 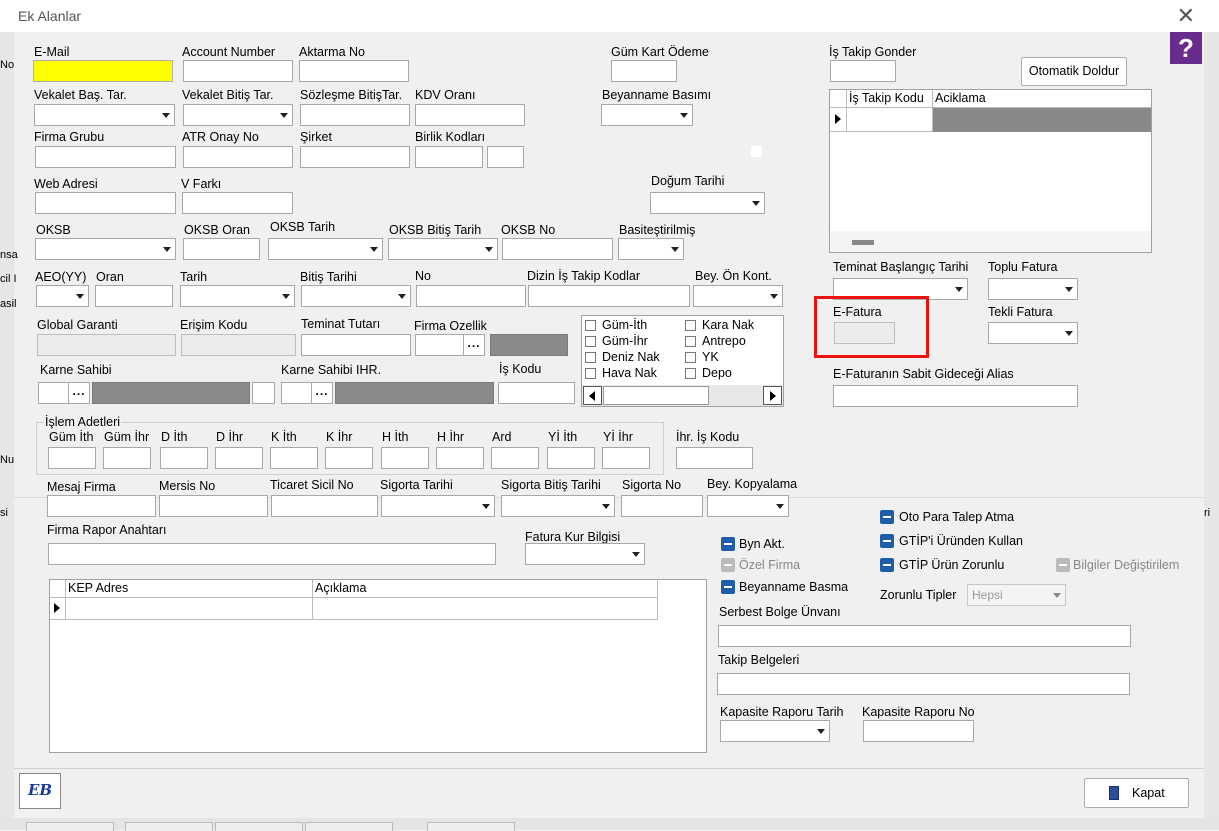 What do you see at coordinates (101, 506) in the screenshot?
I see `mesaj-firma-field` at bounding box center [101, 506].